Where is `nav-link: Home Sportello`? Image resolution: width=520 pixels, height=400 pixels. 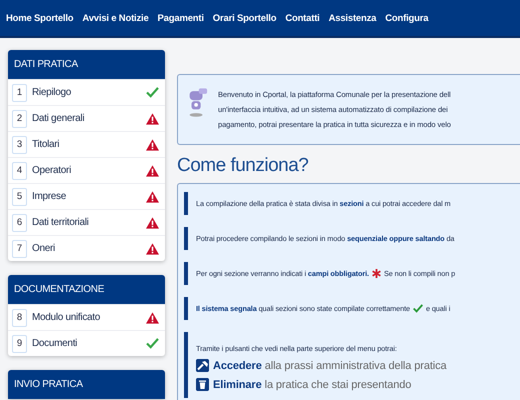
nav-link: Home Sportello is located at coordinates (40, 18).